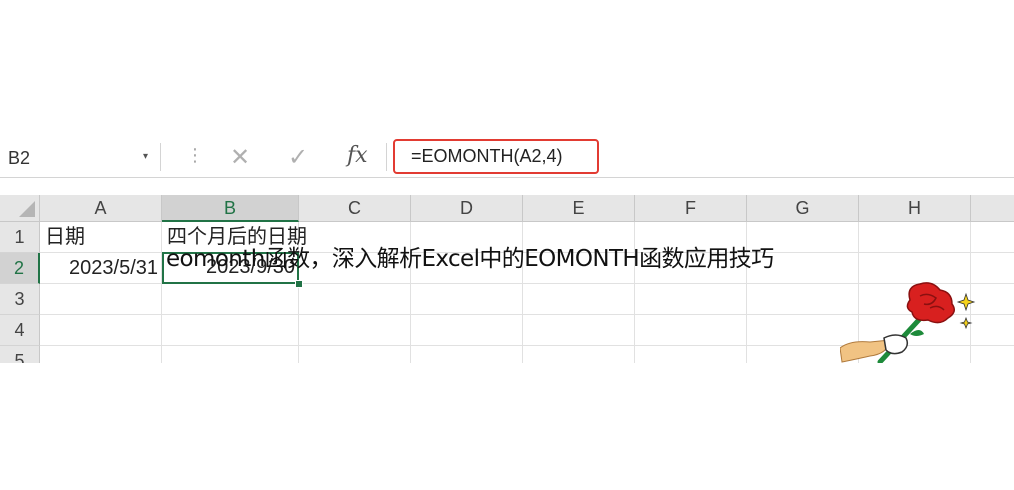 This screenshot has height=490, width=1014. I want to click on row-header-3: 3, so click(20, 299).